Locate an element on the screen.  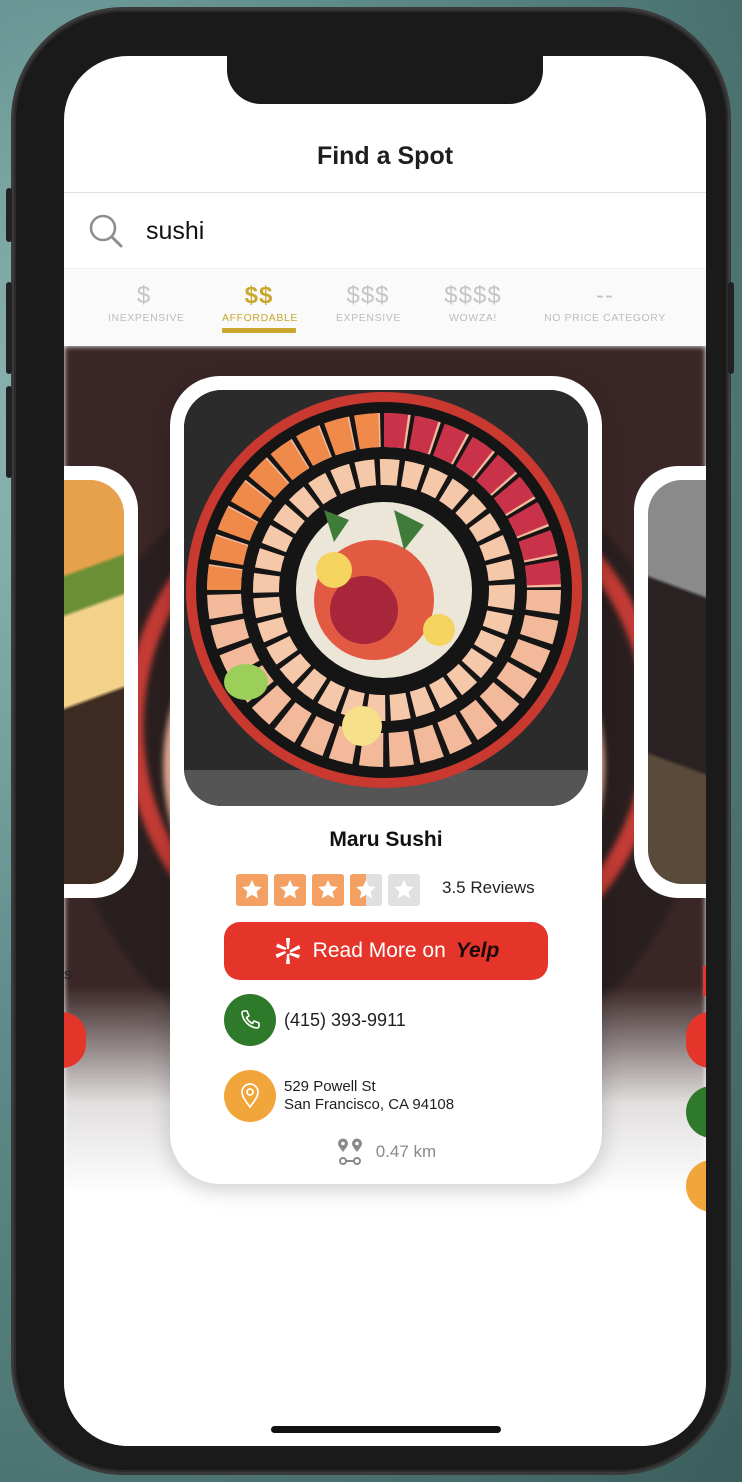
phone-row: (415) 393-9911 is located at coordinates (315, 1020).